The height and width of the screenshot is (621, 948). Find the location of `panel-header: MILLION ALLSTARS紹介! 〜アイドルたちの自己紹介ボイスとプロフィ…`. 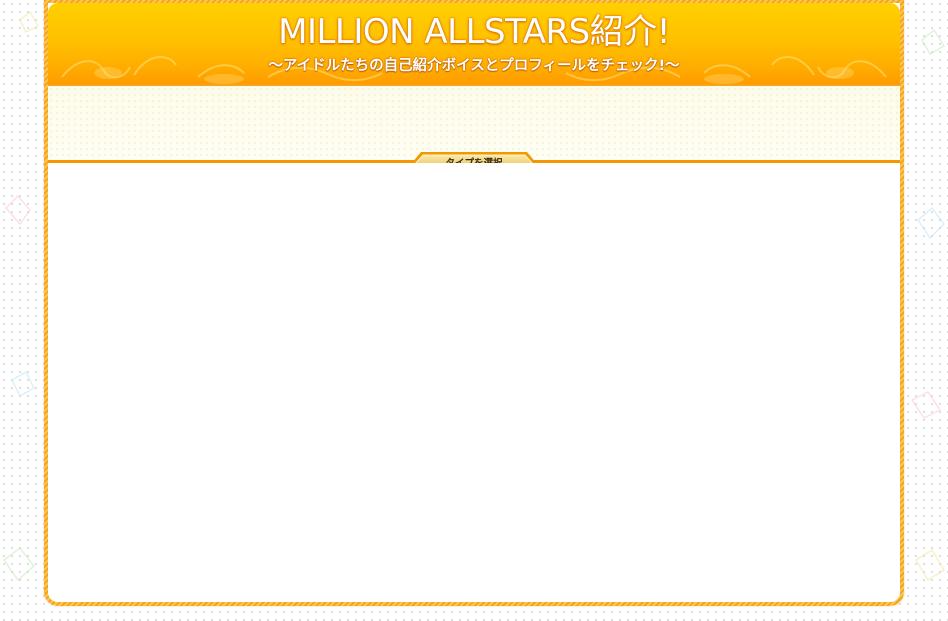

panel-header: MILLION ALLSTARS紹介! 〜アイドルたちの自己紹介ボイスとプロフィ… is located at coordinates (474, 43).